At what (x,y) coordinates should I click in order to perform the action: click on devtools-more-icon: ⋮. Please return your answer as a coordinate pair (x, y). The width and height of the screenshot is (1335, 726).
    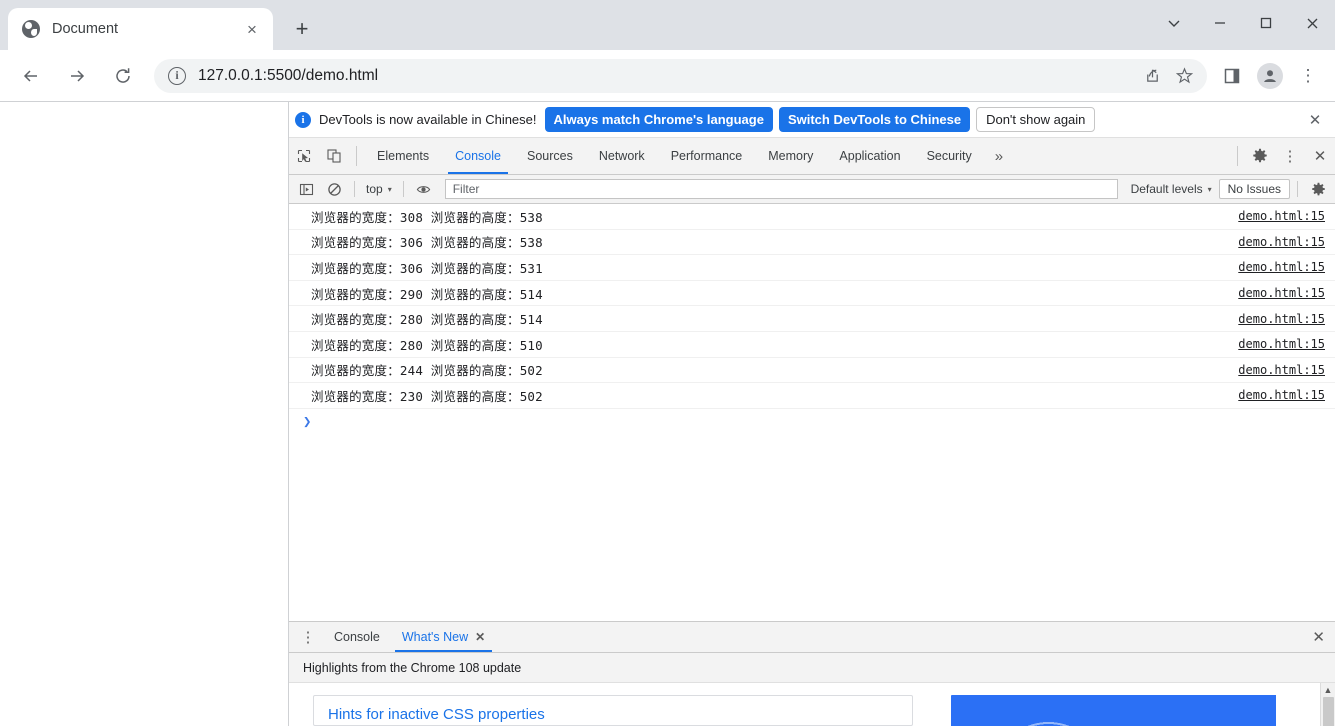
    Looking at the image, I should click on (1290, 156).